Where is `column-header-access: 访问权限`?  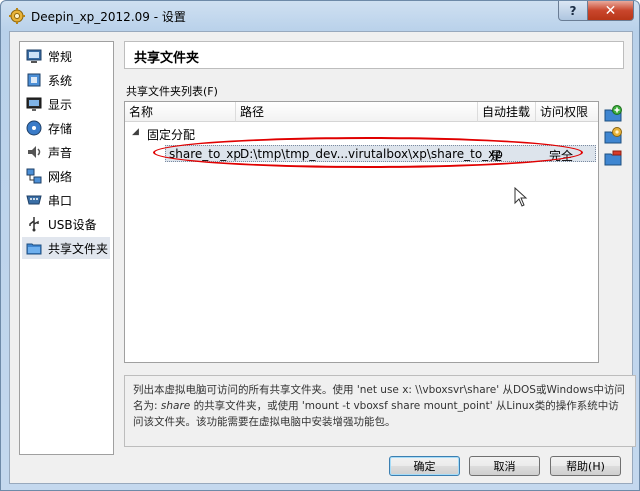 column-header-access: 访问权限 is located at coordinates (567, 112).